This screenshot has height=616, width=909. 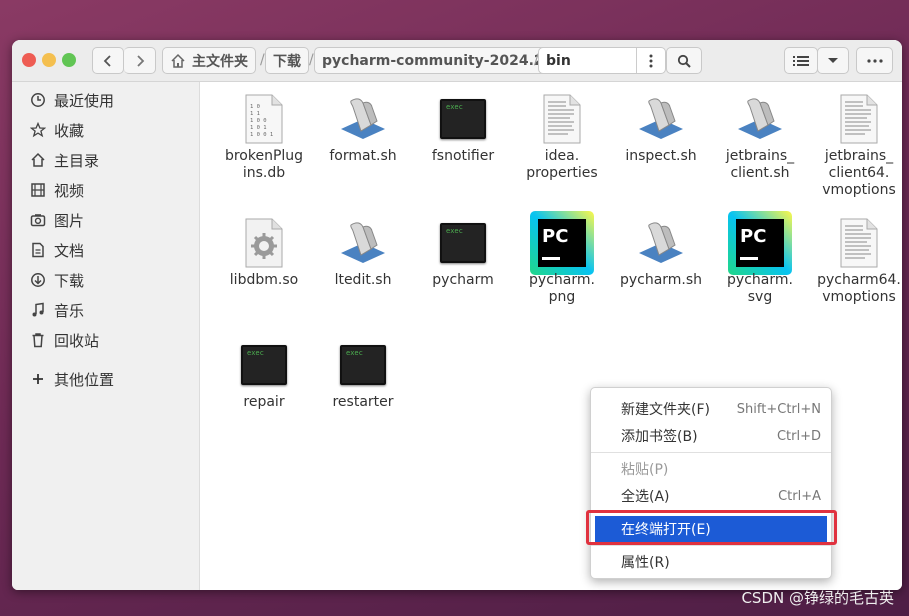 What do you see at coordinates (859, 173) in the screenshot?
I see `file-name: jetbrains_ client64. vmoptions` at bounding box center [859, 173].